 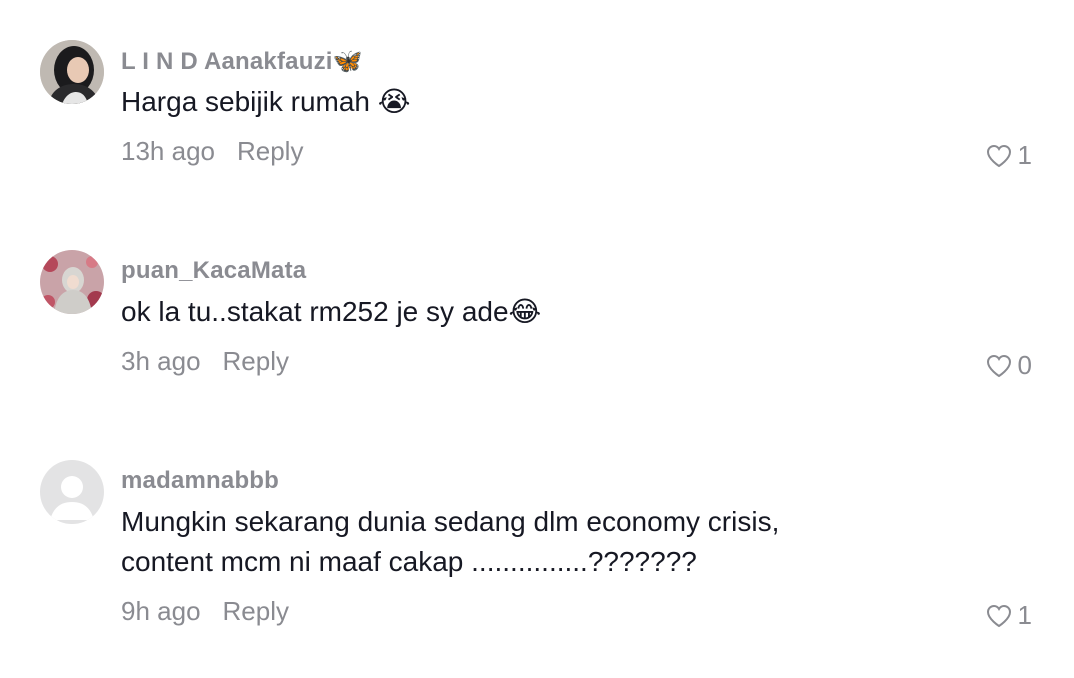 I want to click on person-silhouette-icon, so click(x=72, y=492).